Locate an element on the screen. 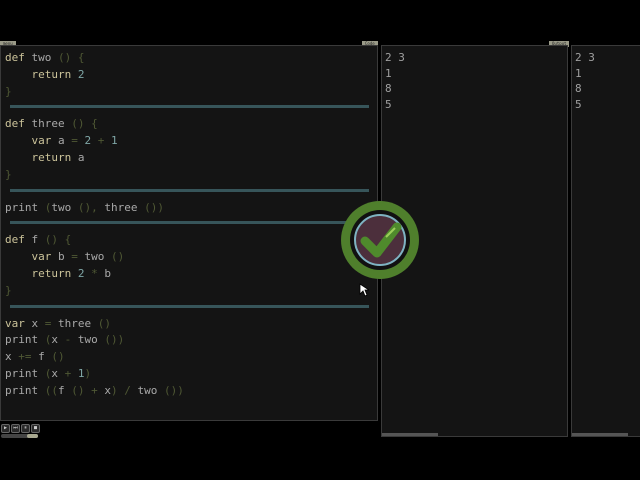 The height and width of the screenshot is (480, 640). code-line: print (two (), three ()) is located at coordinates (84, 207).